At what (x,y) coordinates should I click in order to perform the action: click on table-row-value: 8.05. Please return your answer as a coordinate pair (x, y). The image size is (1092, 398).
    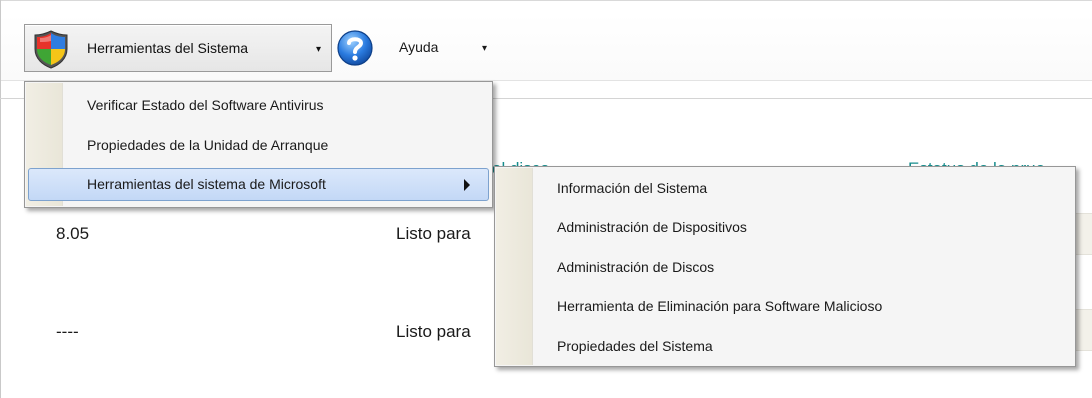
    Looking at the image, I should click on (73, 233).